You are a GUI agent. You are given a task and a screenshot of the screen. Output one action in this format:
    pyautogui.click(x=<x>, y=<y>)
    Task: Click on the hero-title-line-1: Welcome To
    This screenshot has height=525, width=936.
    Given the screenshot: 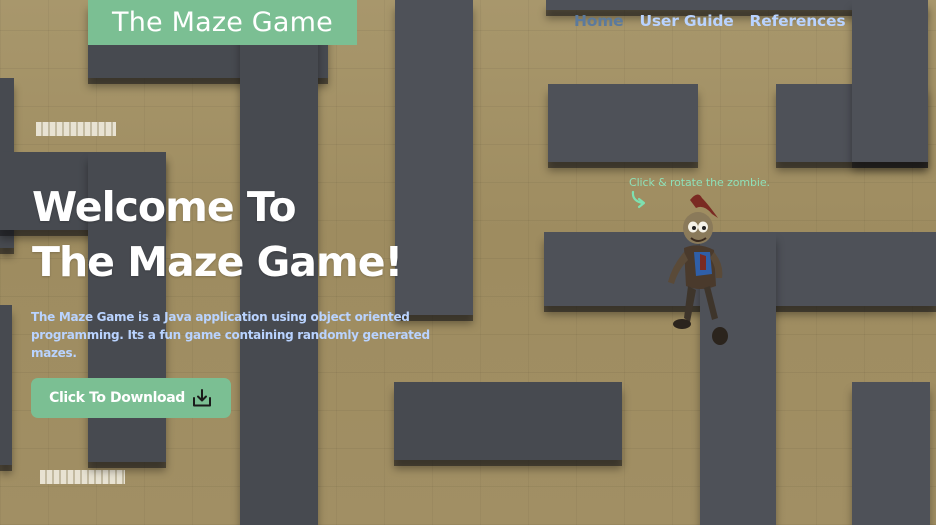 What is the action you would take?
    pyautogui.click(x=164, y=207)
    